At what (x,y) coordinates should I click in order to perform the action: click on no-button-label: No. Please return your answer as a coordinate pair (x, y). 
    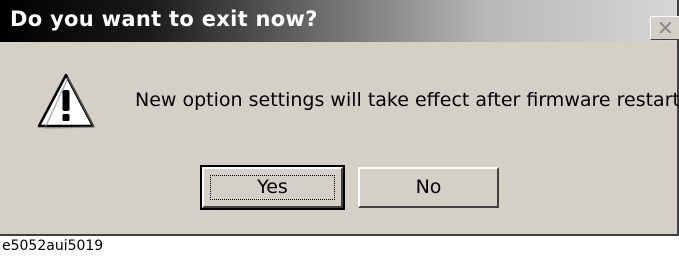
    Looking at the image, I should click on (428, 187).